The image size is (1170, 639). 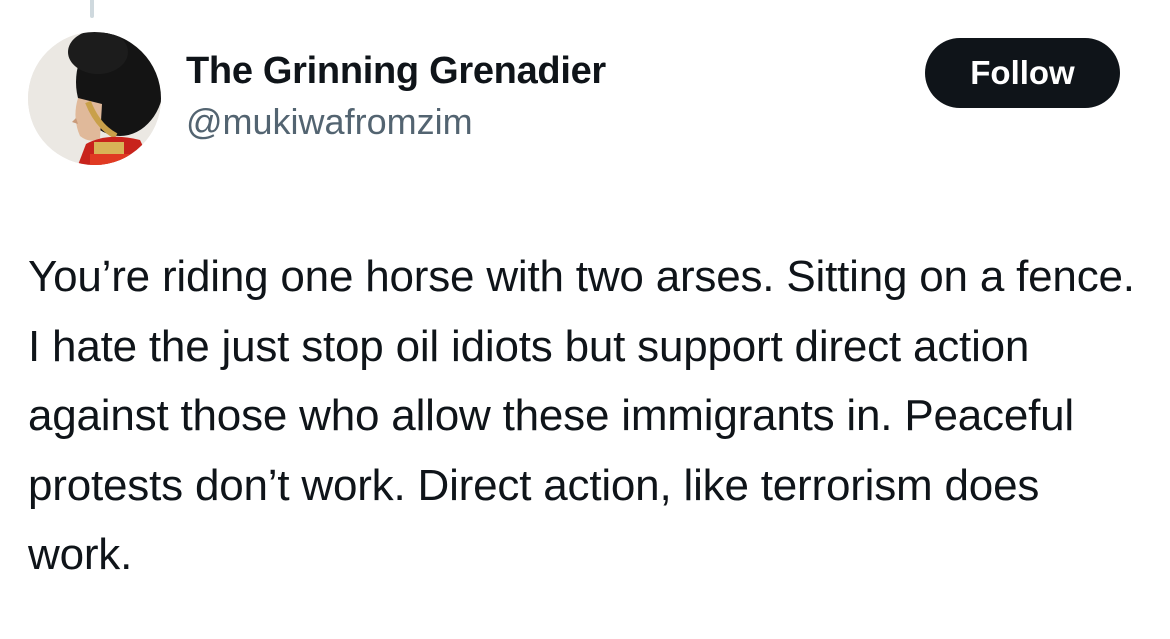 I want to click on grenadier-guard-avatar-icon, so click(x=94, y=98).